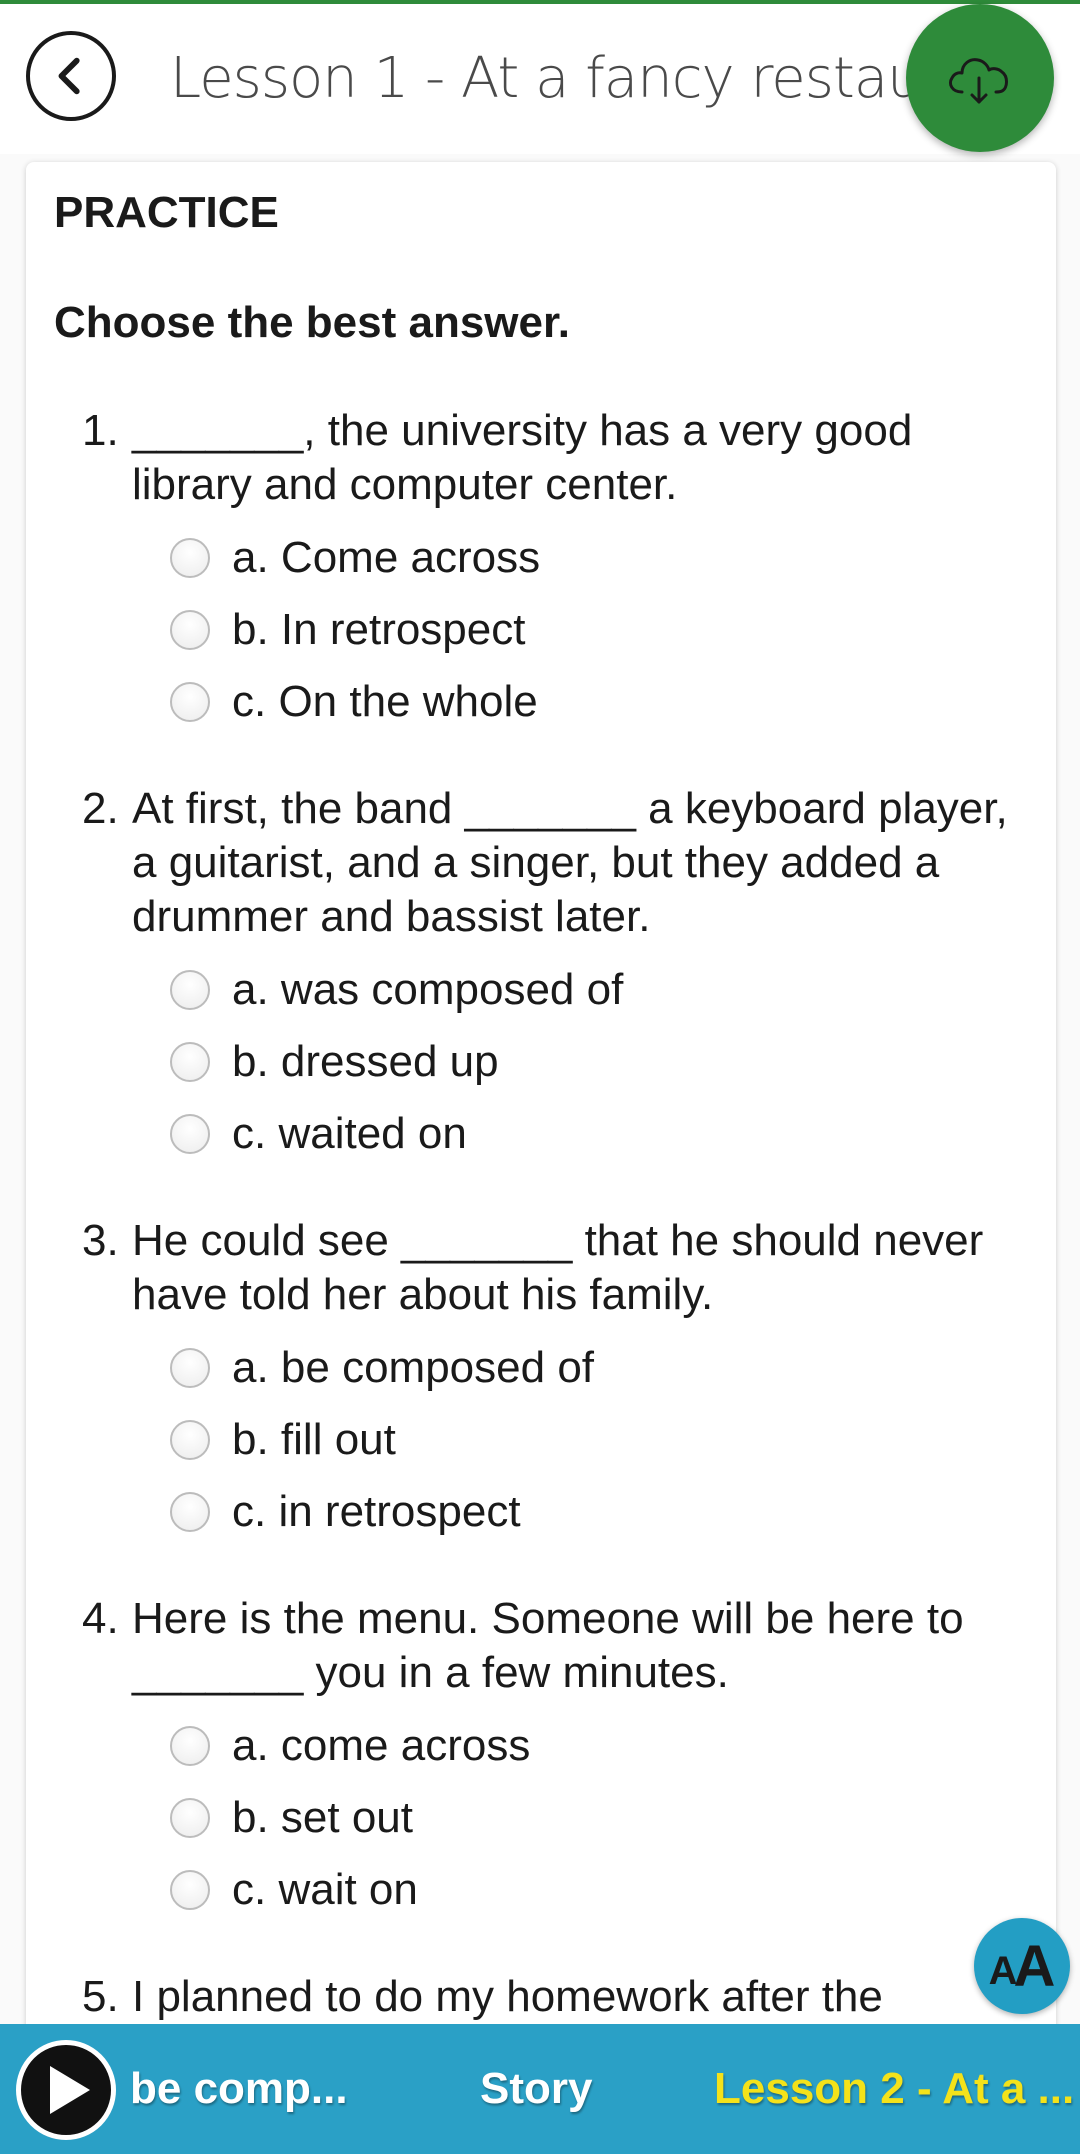  I want to click on option-label: a. come across, so click(381, 1745).